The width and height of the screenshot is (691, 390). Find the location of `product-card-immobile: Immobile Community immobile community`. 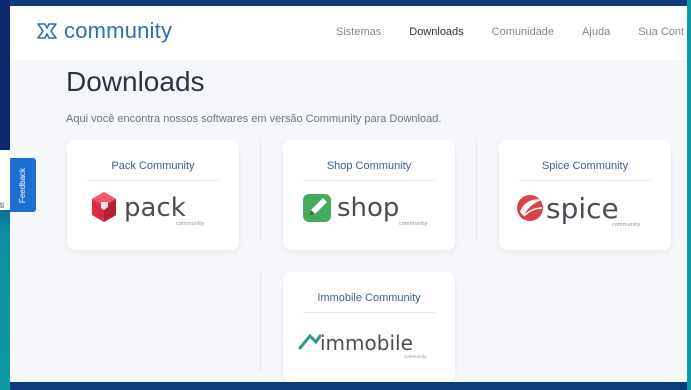

product-card-immobile: Immobile Community immobile community is located at coordinates (369, 327).